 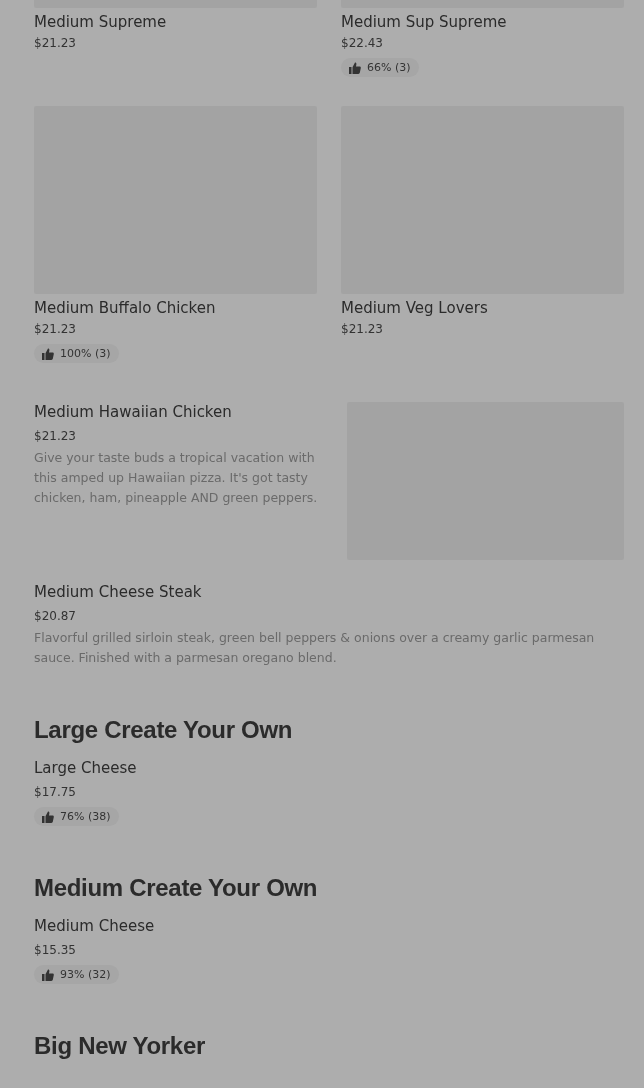 I want to click on rating-badge: 76% (38), so click(x=76, y=816).